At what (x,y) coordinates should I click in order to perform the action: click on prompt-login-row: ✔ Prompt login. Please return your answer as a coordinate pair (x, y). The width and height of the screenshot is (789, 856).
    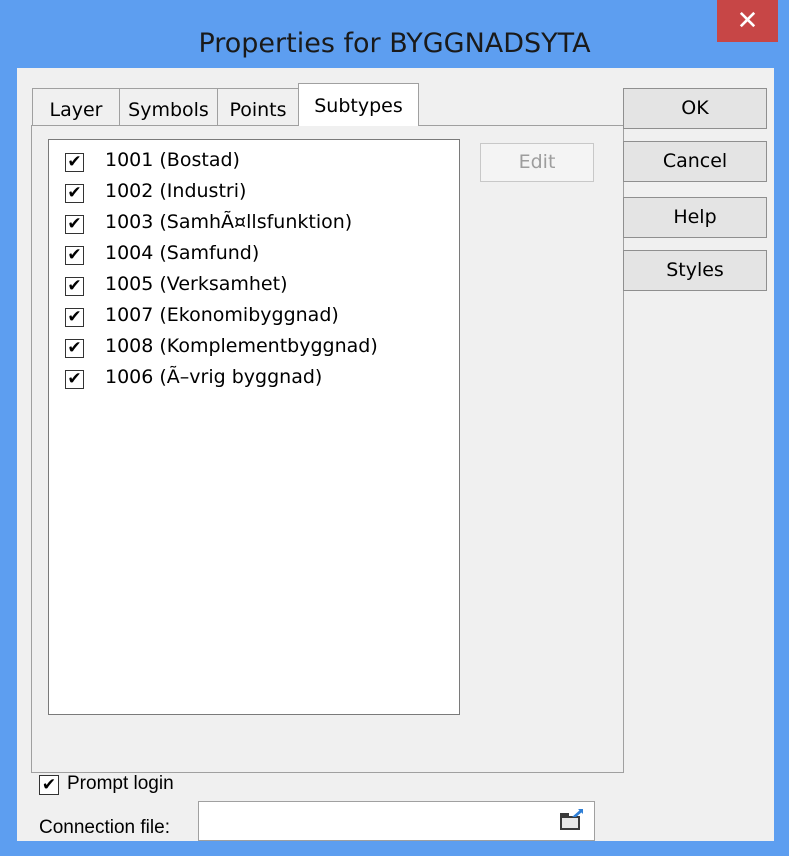
    Looking at the image, I should click on (189, 786).